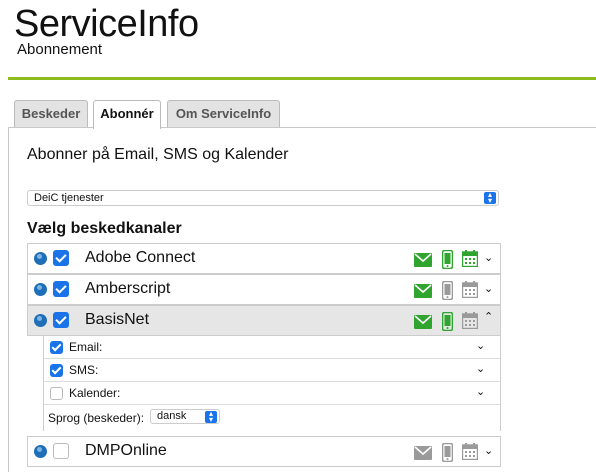  Describe the element at coordinates (86, 347) in the screenshot. I see `email-option-label: Email:` at that location.